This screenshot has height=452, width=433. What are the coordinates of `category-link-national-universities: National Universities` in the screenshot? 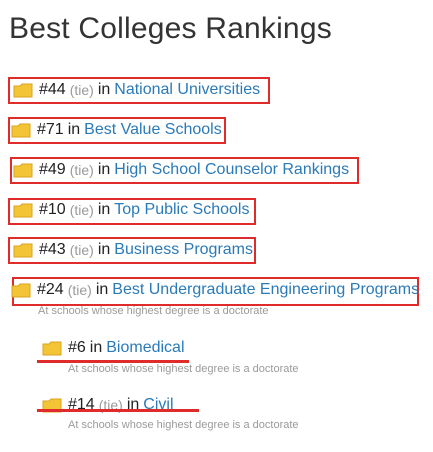 It's located at (187, 90).